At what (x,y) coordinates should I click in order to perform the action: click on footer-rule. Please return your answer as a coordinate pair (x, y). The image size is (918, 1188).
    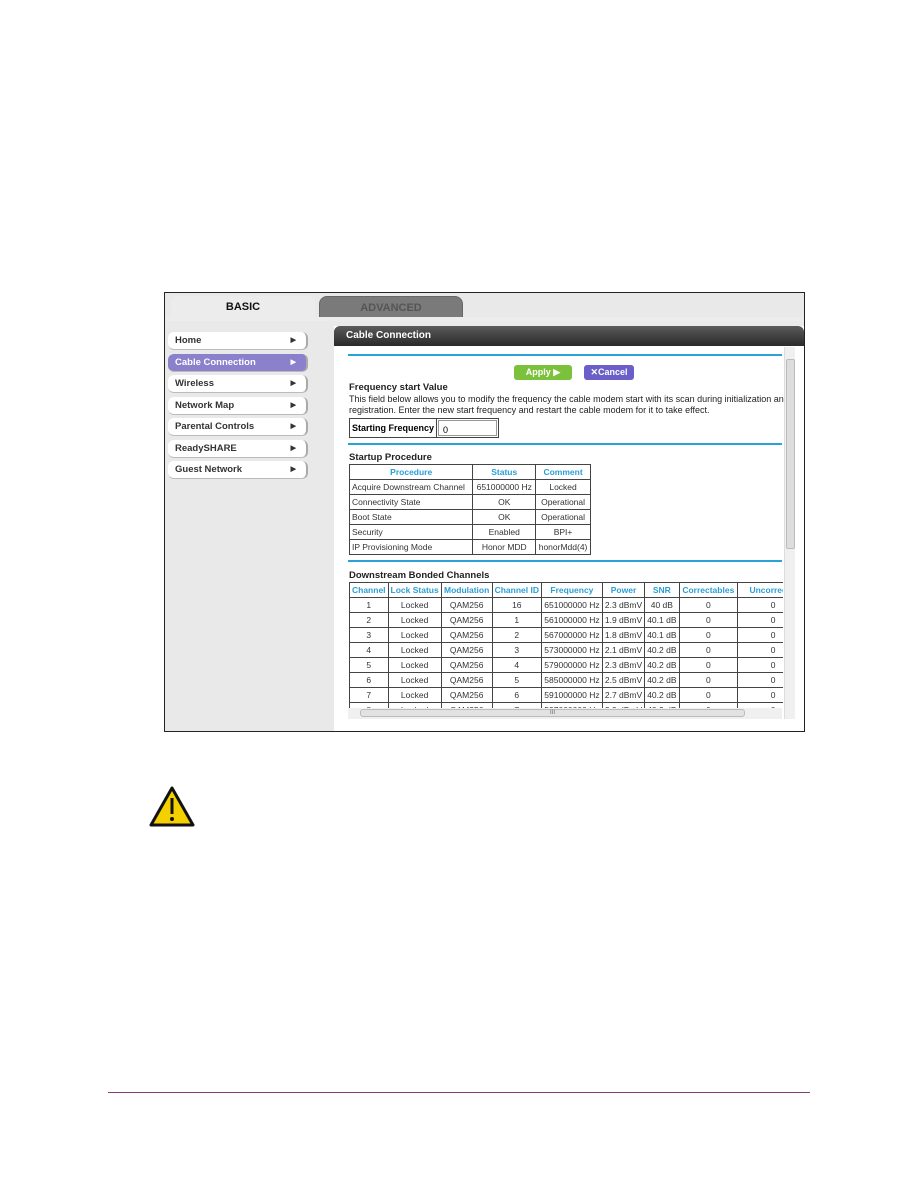
    Looking at the image, I should click on (459, 1092).